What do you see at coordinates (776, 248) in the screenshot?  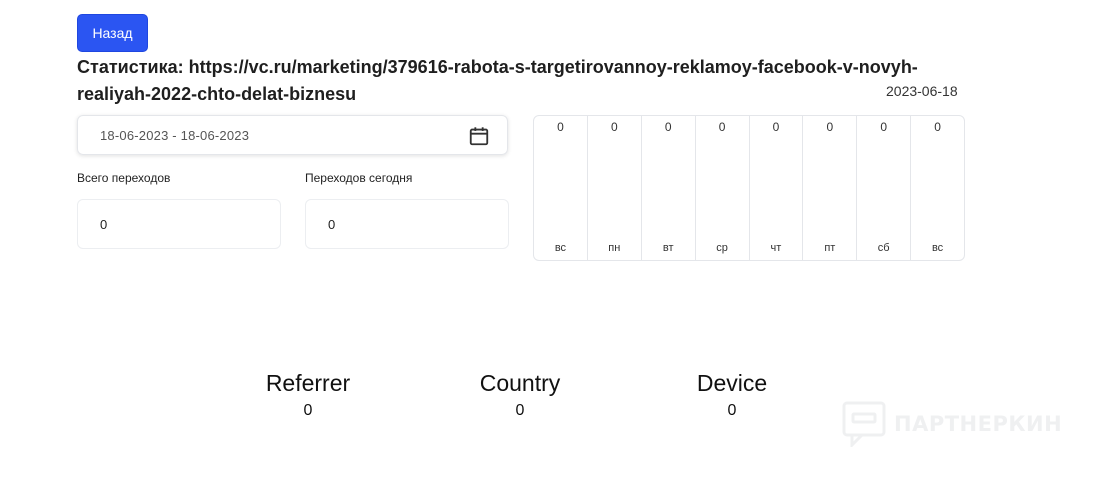 I see `day-name: чт` at bounding box center [776, 248].